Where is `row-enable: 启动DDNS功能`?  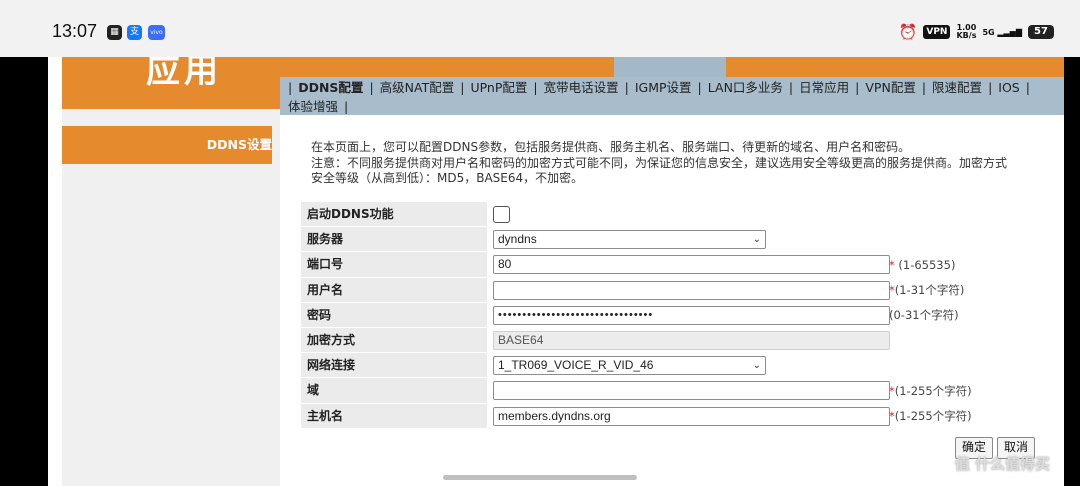 row-enable: 启动DDNS功能 is located at coordinates (599, 215).